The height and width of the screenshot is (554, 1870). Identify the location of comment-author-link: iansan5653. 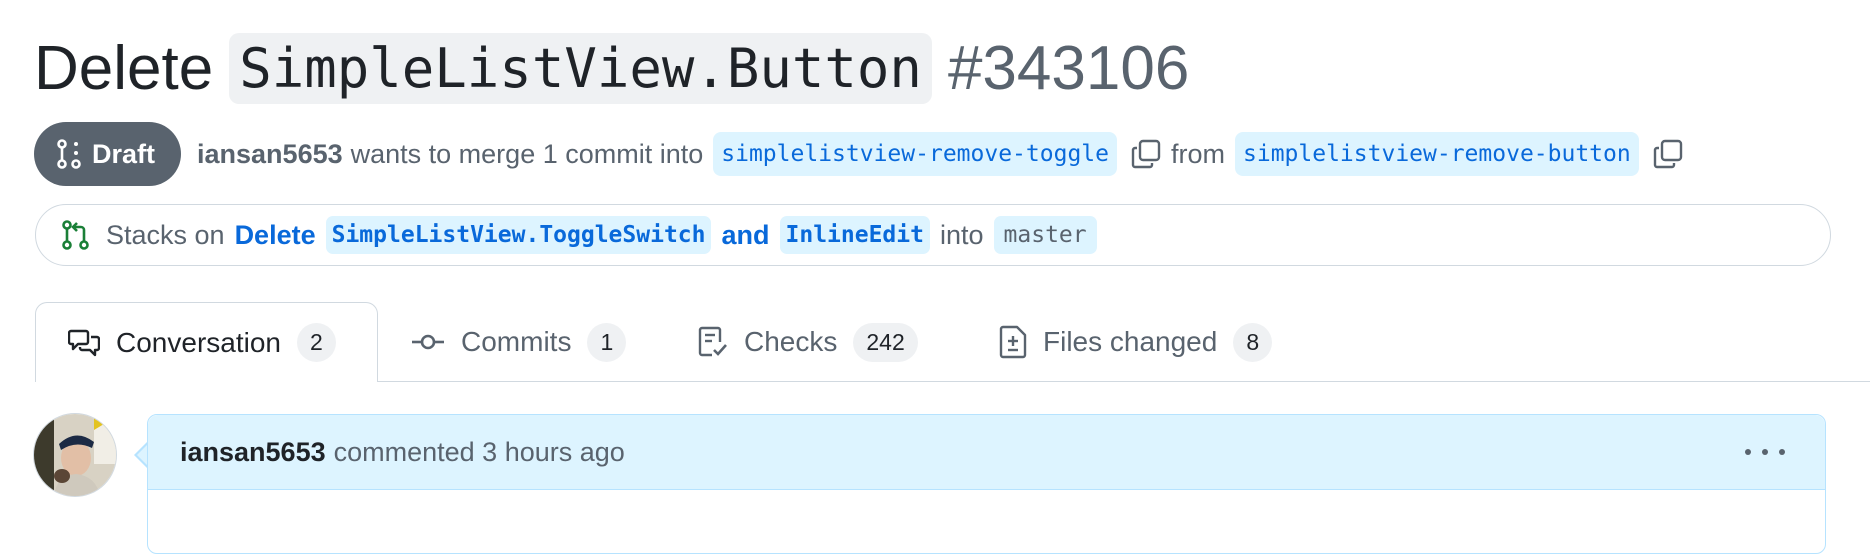
(253, 452).